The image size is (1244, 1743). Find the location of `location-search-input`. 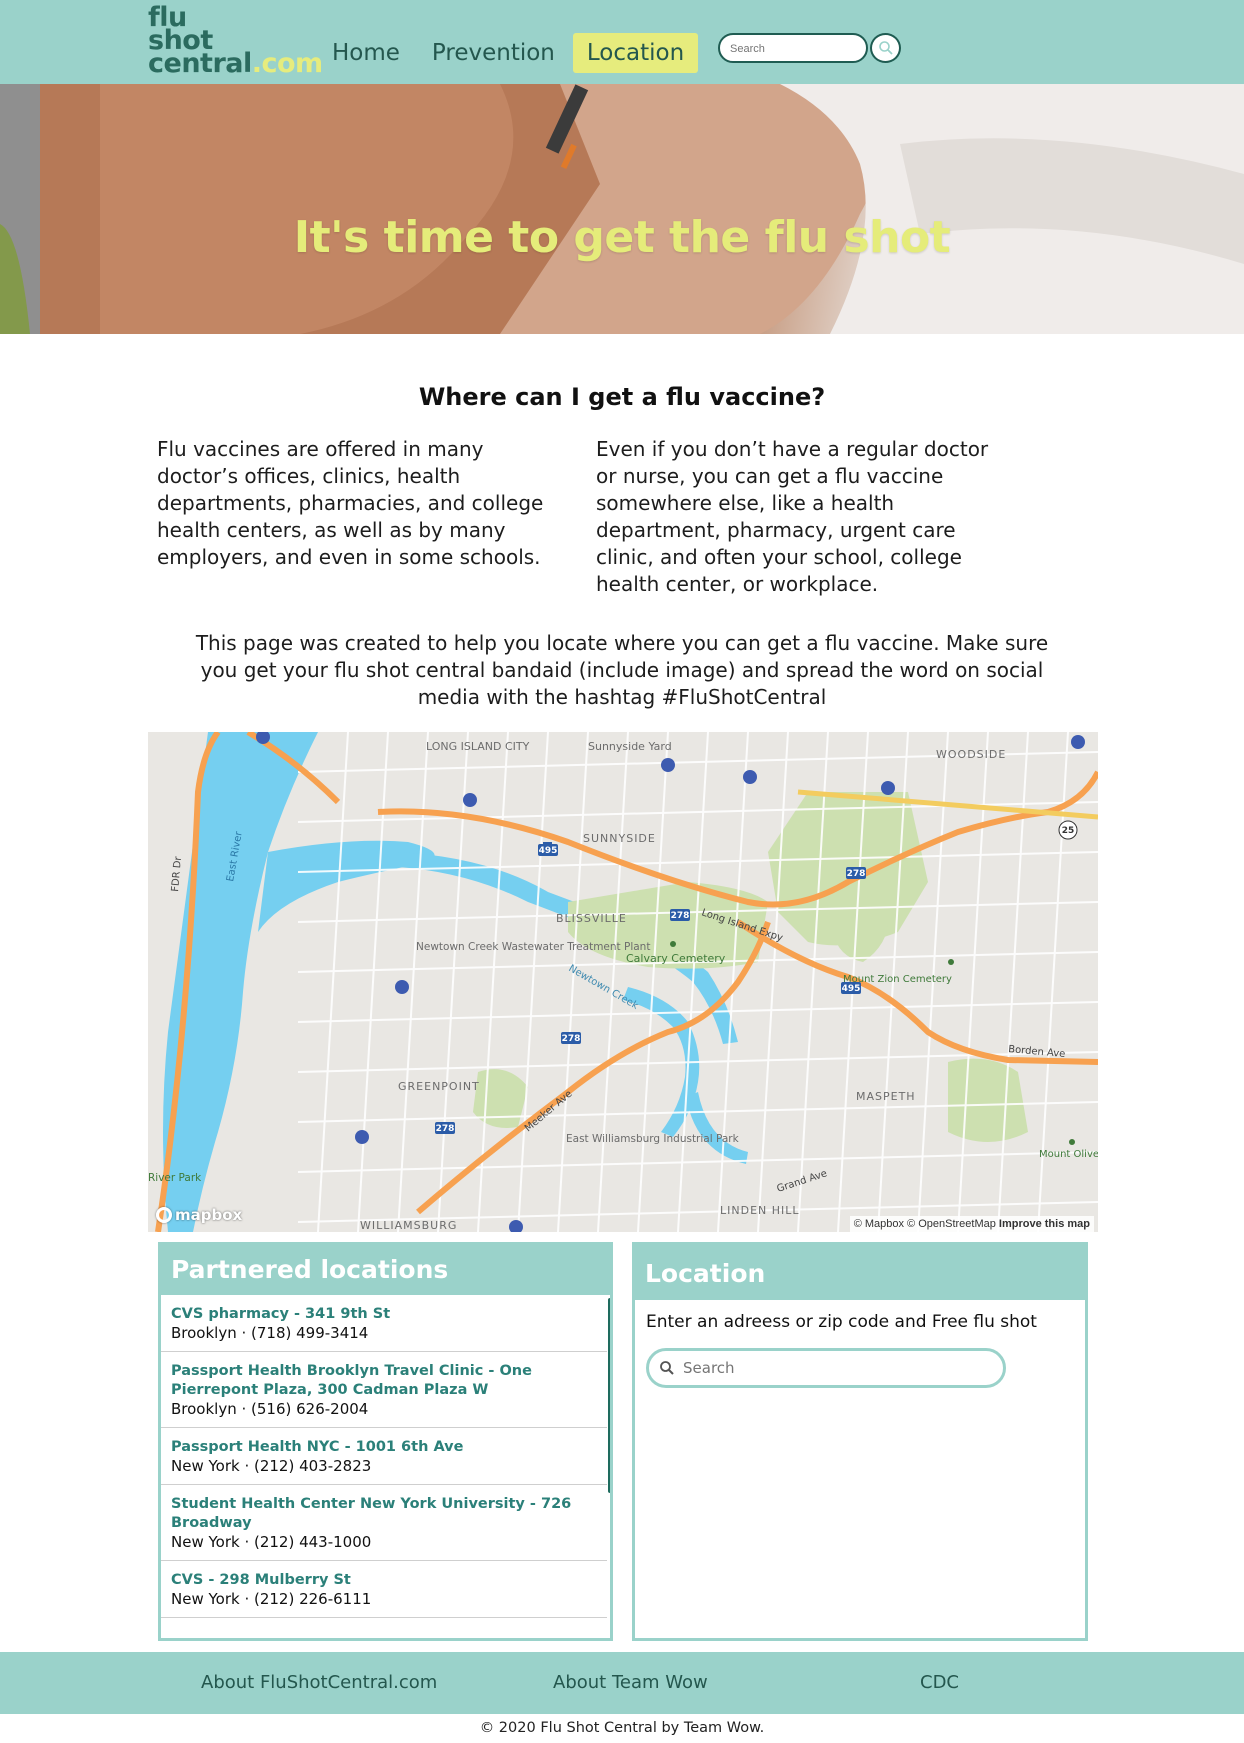

location-search-input is located at coordinates (833, 1368).